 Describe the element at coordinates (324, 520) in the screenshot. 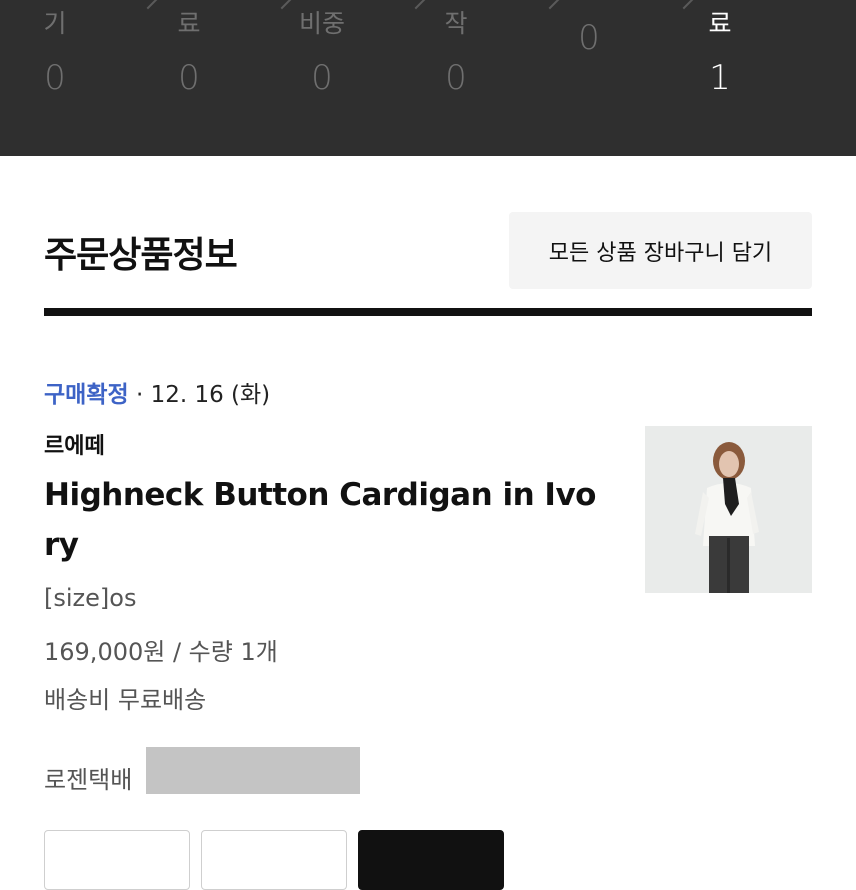

I see `product-name: Highneck Button Cardigan in Ivory` at that location.